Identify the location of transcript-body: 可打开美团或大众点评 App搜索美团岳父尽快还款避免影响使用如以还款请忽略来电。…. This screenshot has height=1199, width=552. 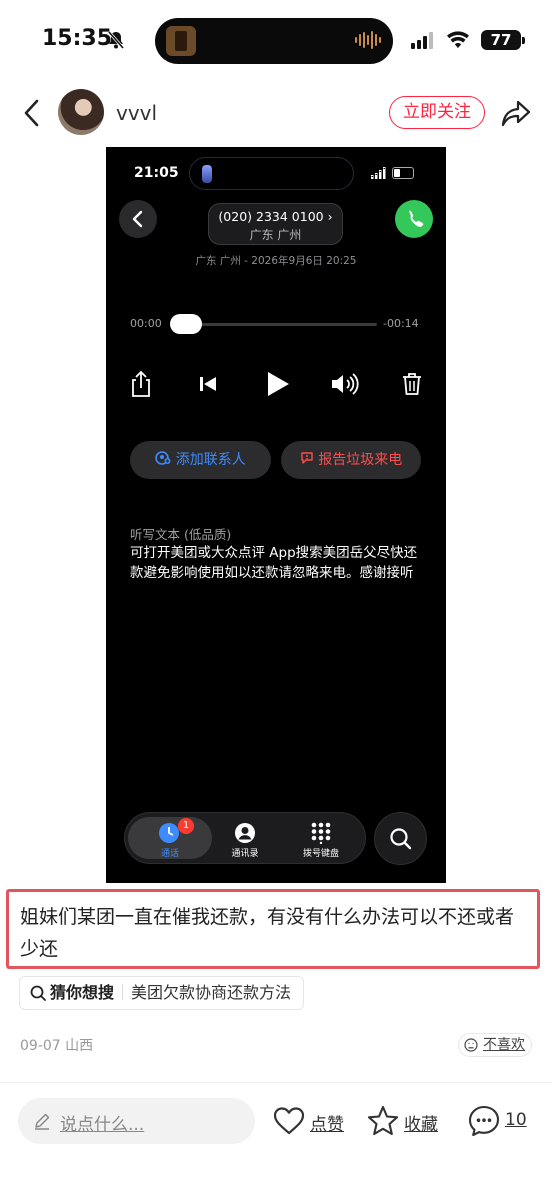
(274, 563).